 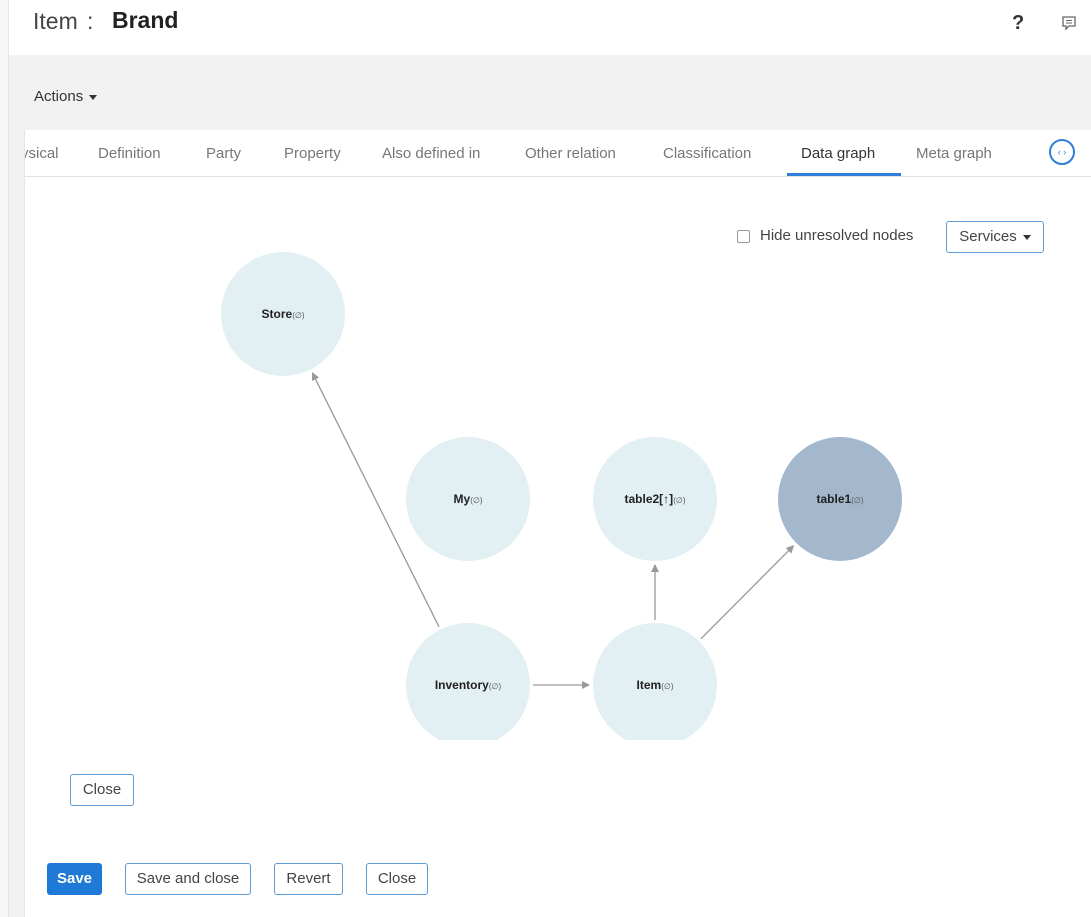 What do you see at coordinates (308, 879) in the screenshot?
I see `revert-button: Revert` at bounding box center [308, 879].